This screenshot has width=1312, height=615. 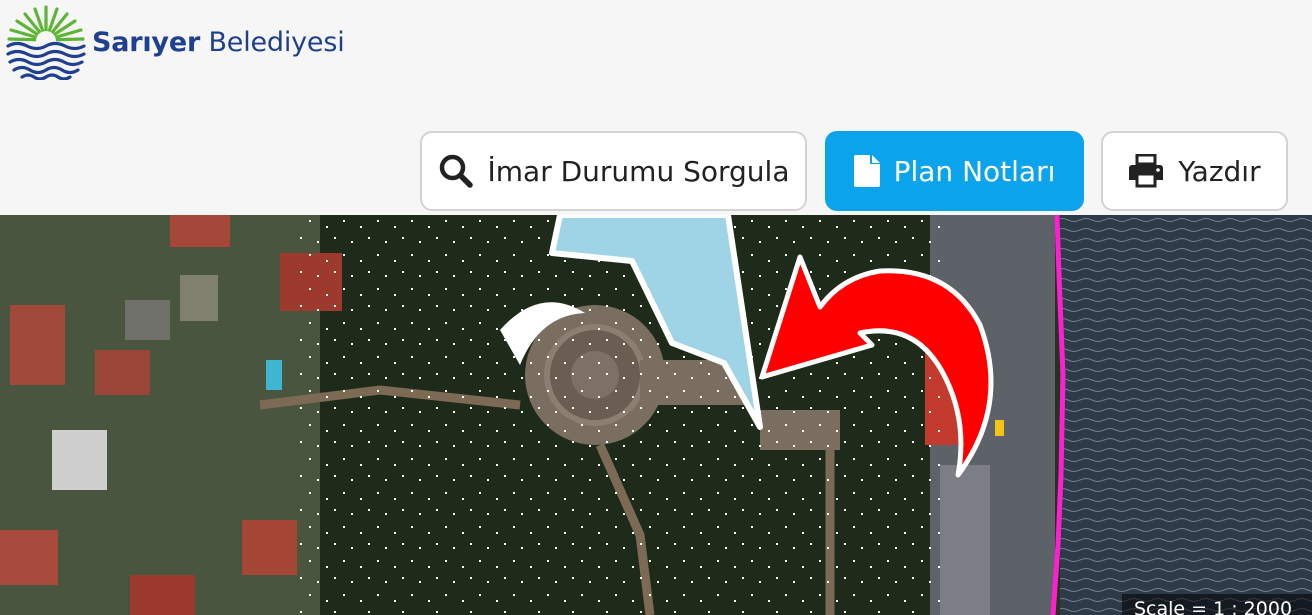 I want to click on brand-name-rest: Belediyesi, so click(x=276, y=42).